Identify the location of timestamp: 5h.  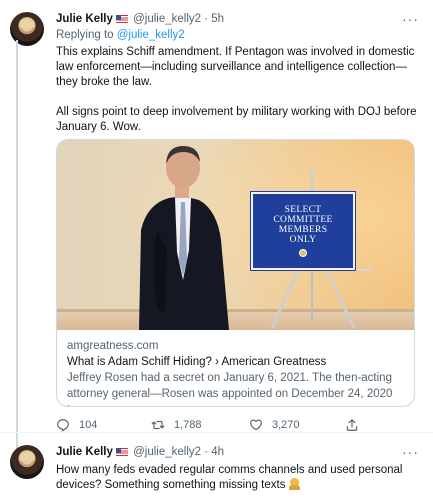
(217, 19).